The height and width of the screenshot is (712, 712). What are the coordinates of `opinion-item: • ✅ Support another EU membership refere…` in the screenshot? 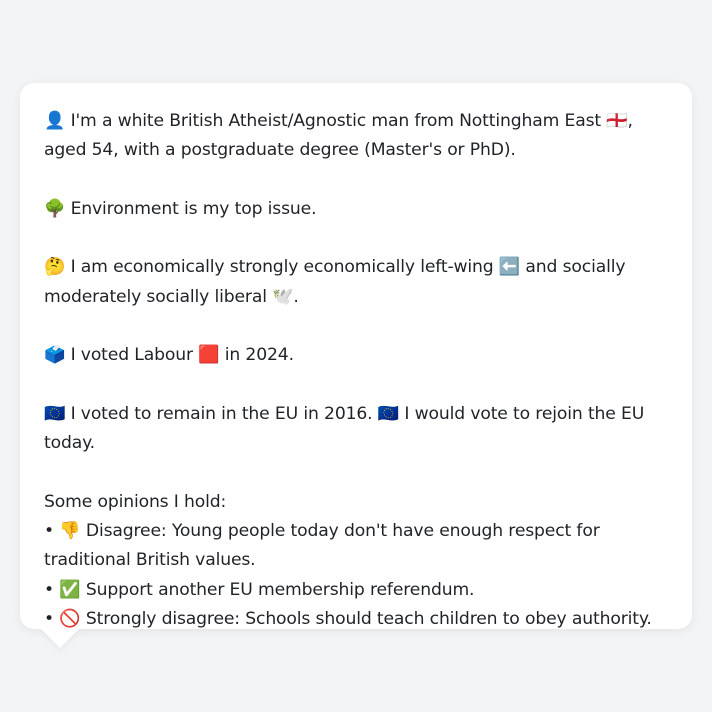 It's located at (259, 589).